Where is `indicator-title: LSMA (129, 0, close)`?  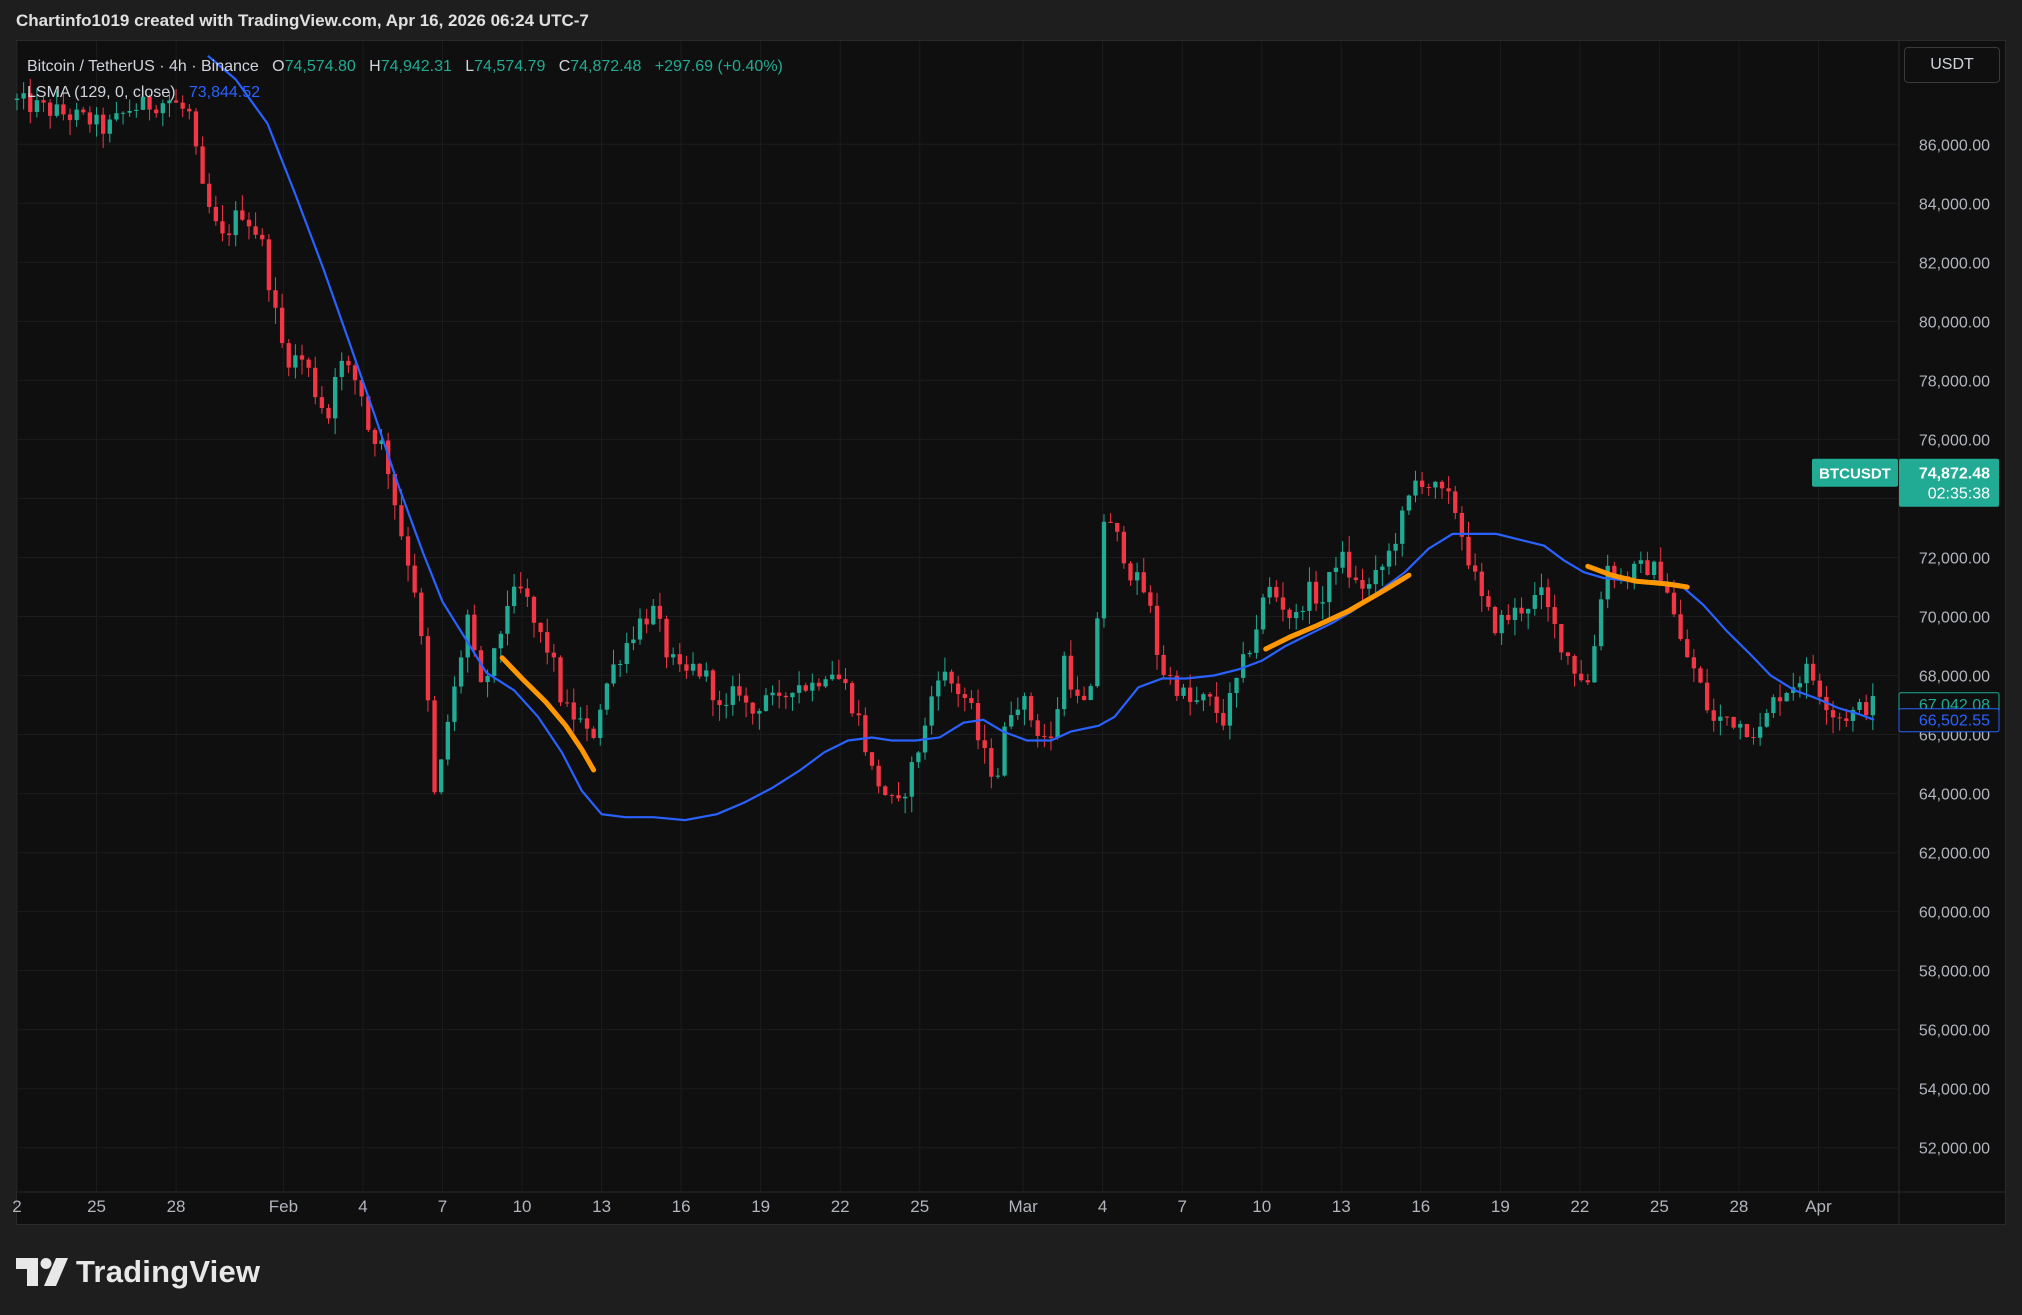
indicator-title: LSMA (129, 0, close) is located at coordinates (101, 92).